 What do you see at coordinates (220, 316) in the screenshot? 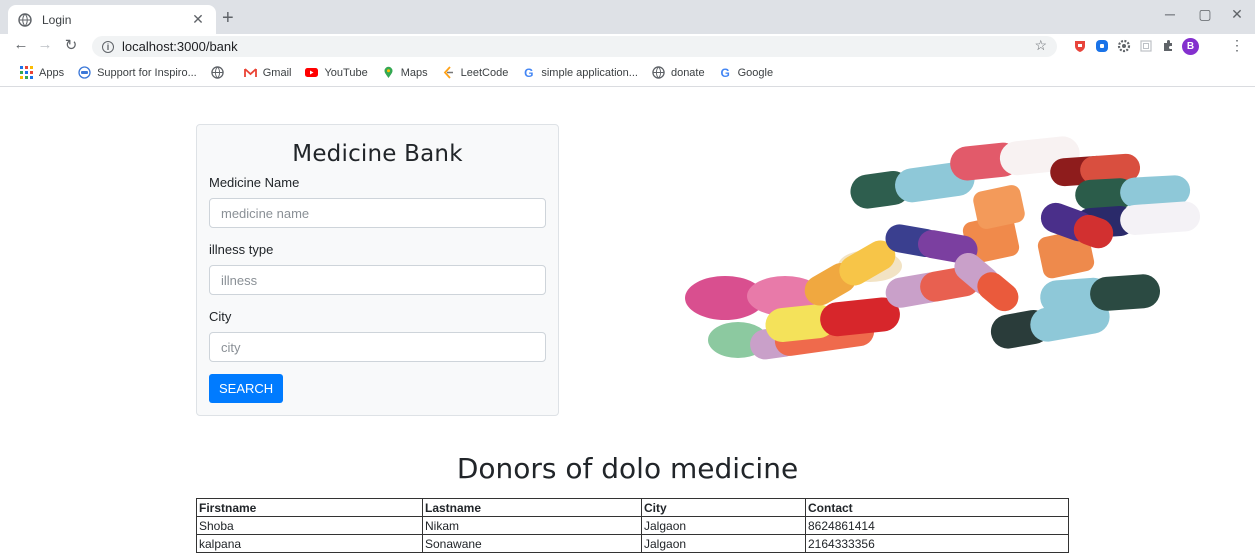
I see `city-label: City` at bounding box center [220, 316].